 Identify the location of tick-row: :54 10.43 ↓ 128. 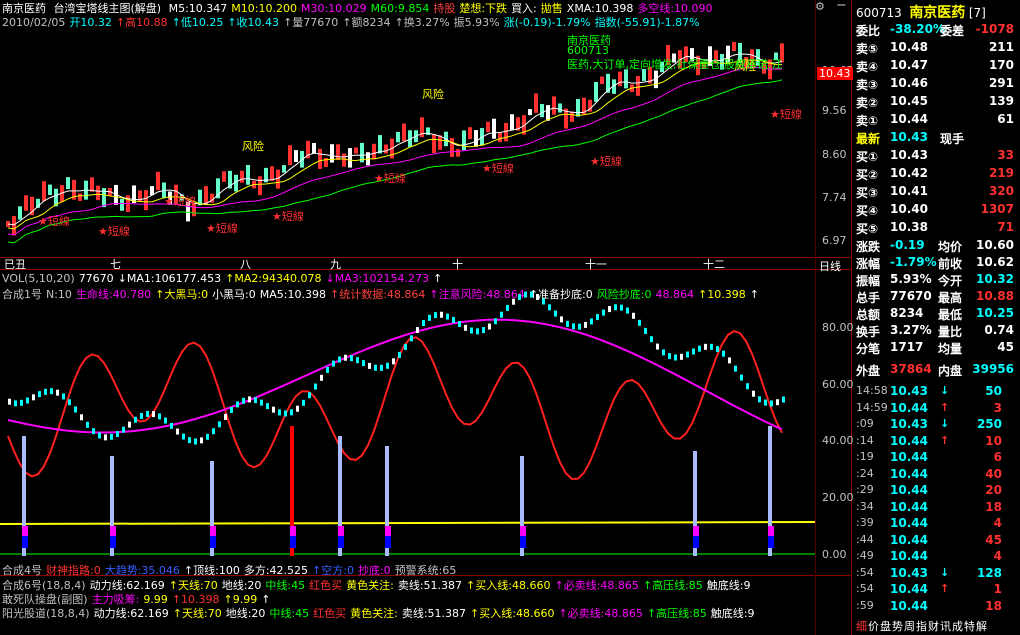
(936, 574).